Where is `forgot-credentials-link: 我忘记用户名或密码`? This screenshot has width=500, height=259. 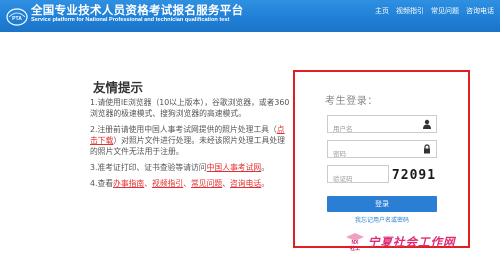 forgot-credentials-link: 我忘记用户名或密码 is located at coordinates (382, 219).